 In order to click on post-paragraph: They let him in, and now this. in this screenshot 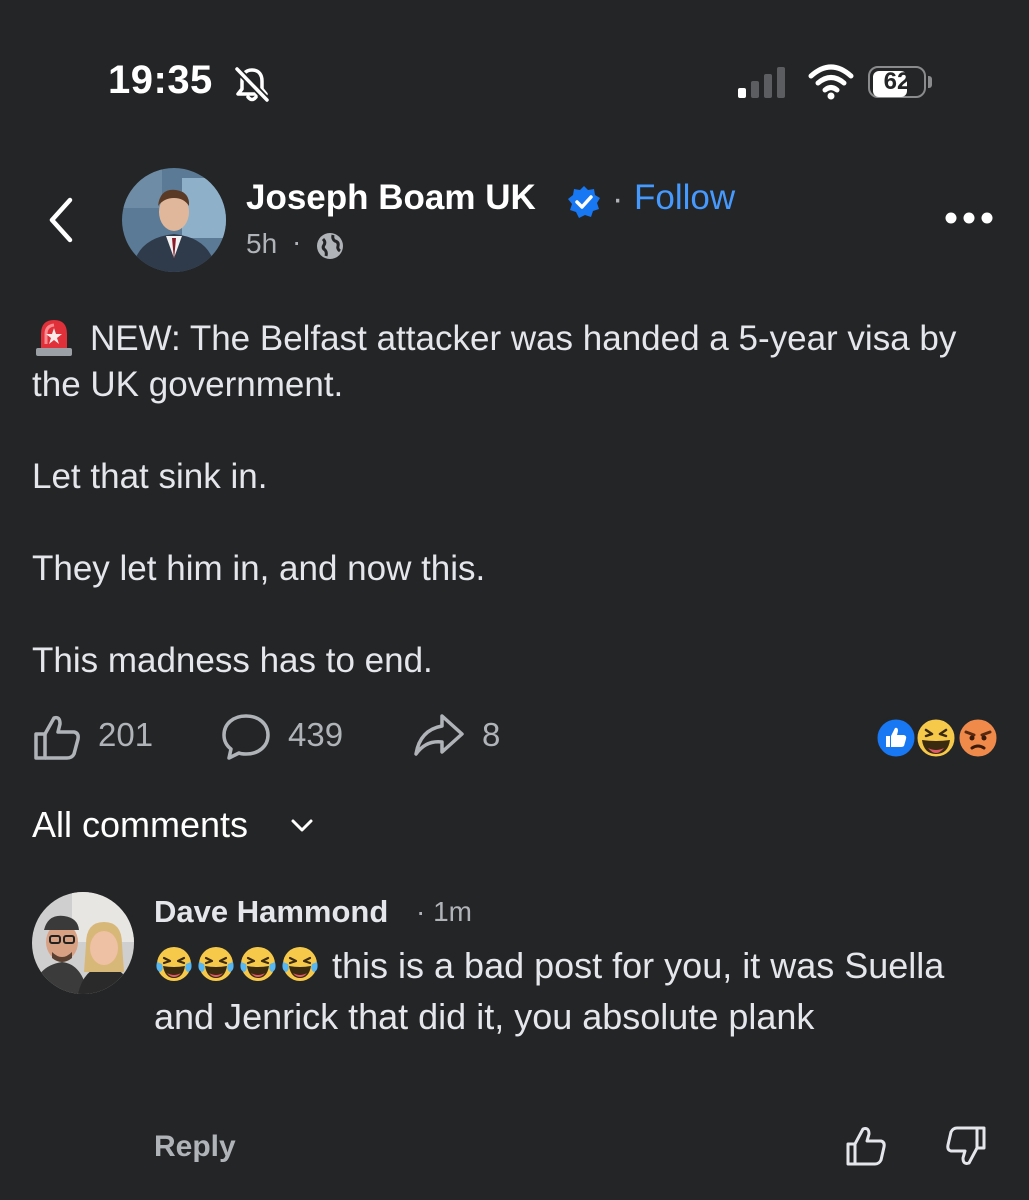, I will do `click(259, 568)`.